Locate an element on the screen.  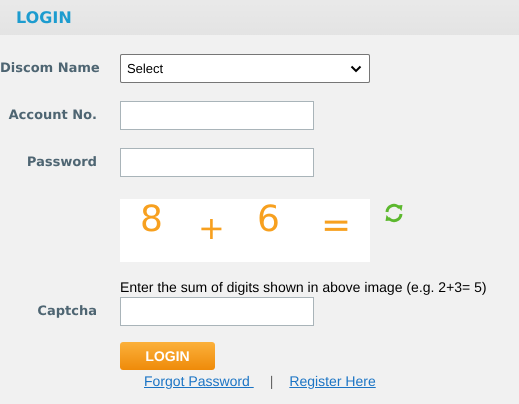
refresh-icon is located at coordinates (394, 213).